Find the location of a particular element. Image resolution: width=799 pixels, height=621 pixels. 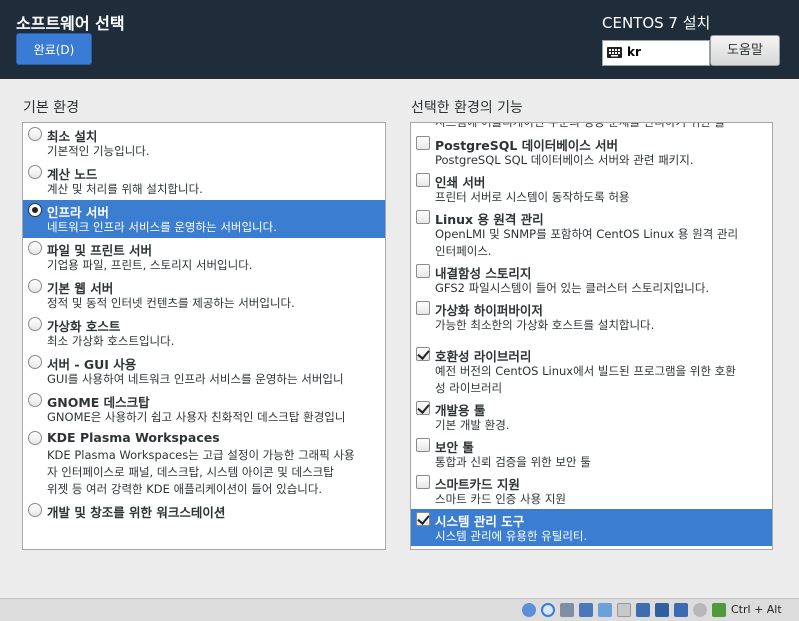

page-title: 소프트웨어 선택 is located at coordinates (70, 23).